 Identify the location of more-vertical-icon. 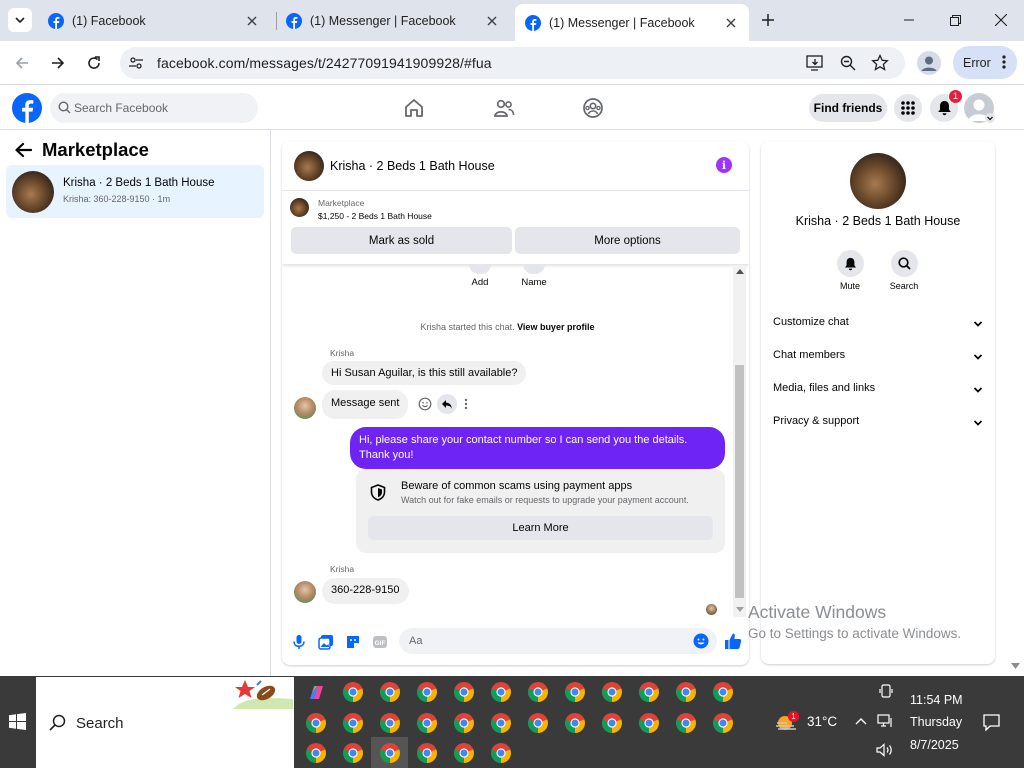
(466, 404).